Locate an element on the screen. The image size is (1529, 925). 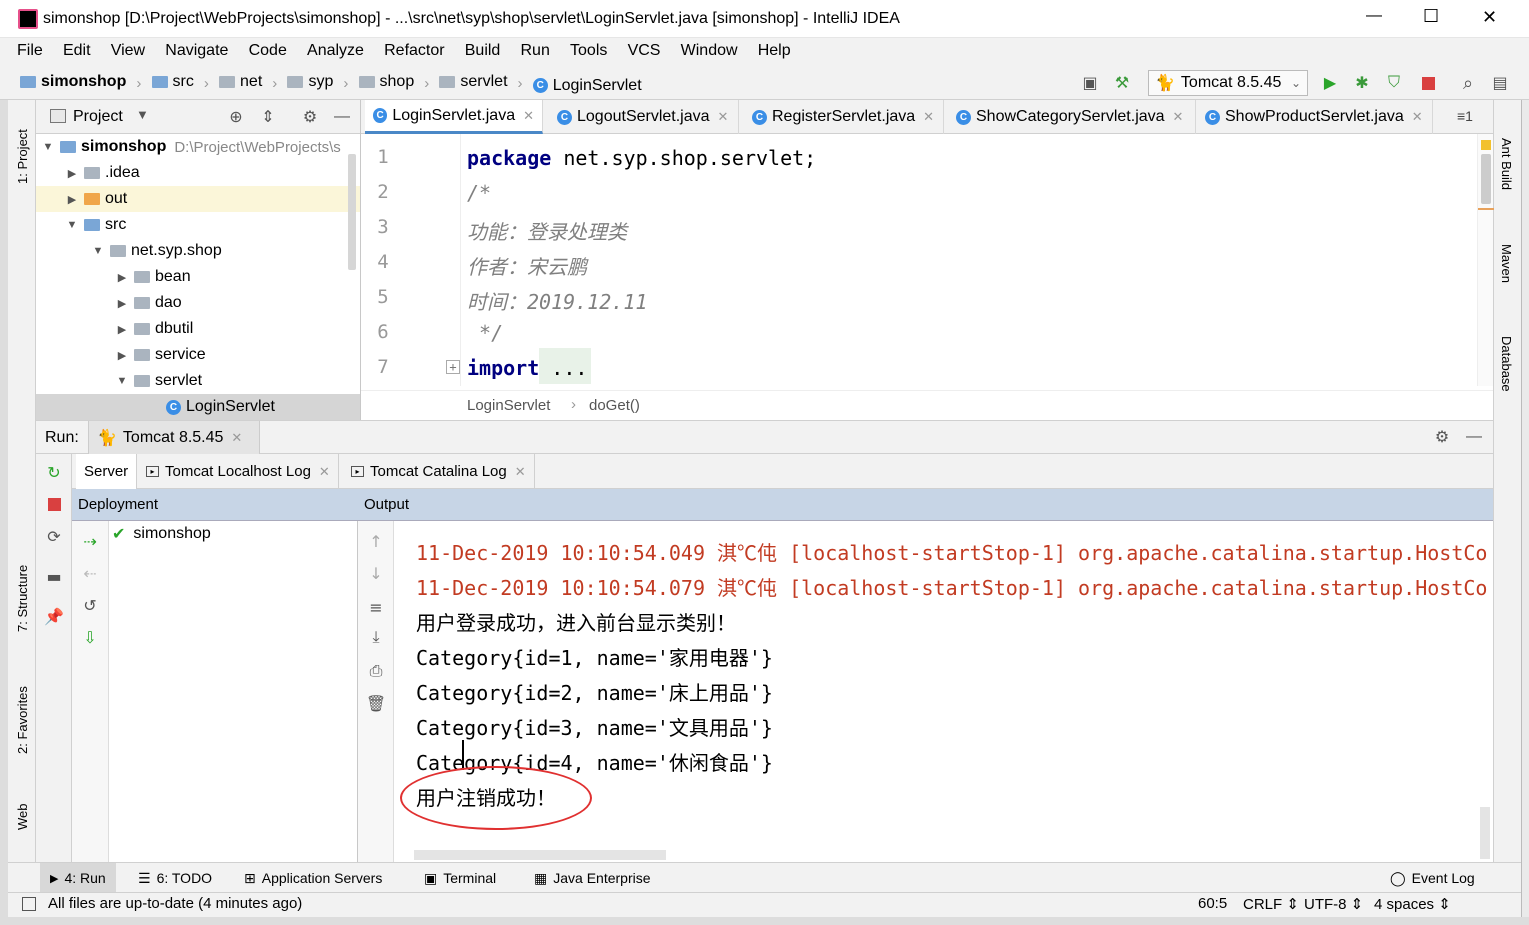
tool-database: Database is located at coordinates (1506, 369).